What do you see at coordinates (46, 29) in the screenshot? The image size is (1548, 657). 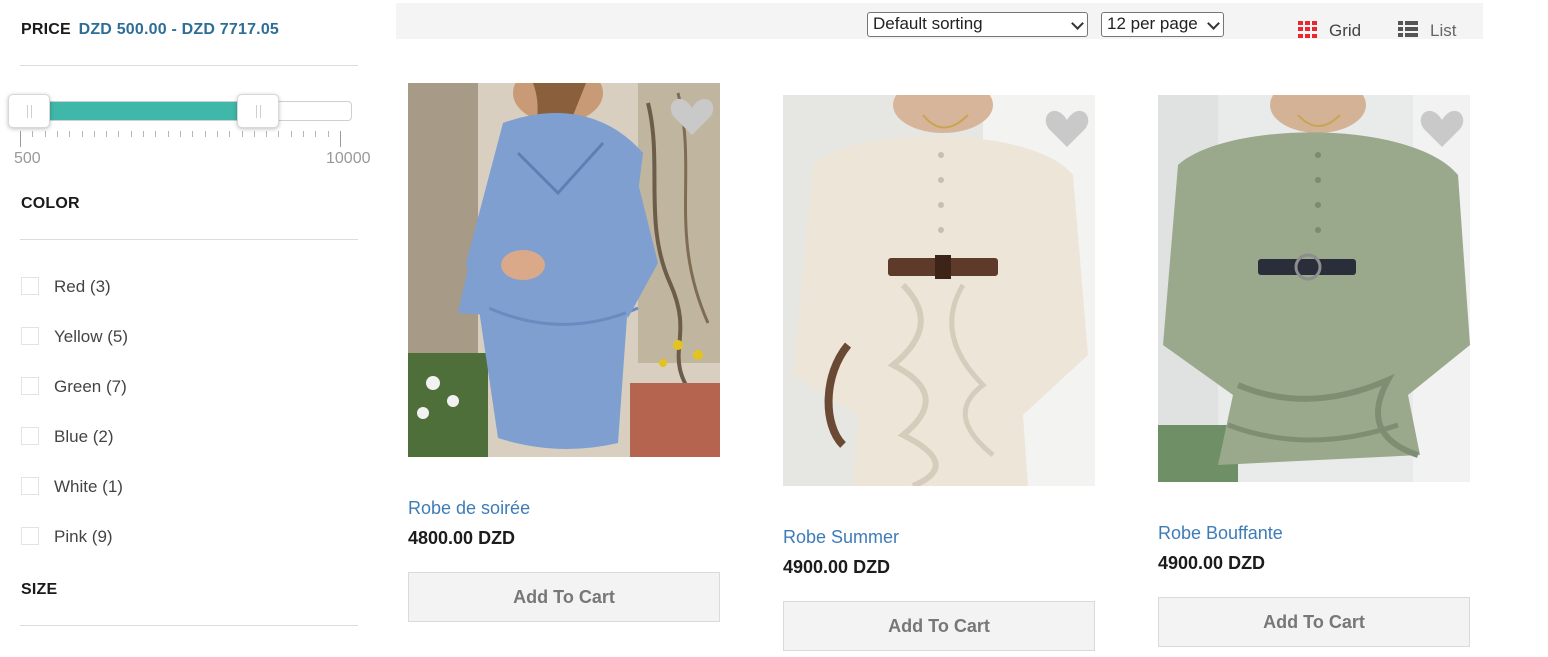 I see `price-filter-label: PRICE` at bounding box center [46, 29].